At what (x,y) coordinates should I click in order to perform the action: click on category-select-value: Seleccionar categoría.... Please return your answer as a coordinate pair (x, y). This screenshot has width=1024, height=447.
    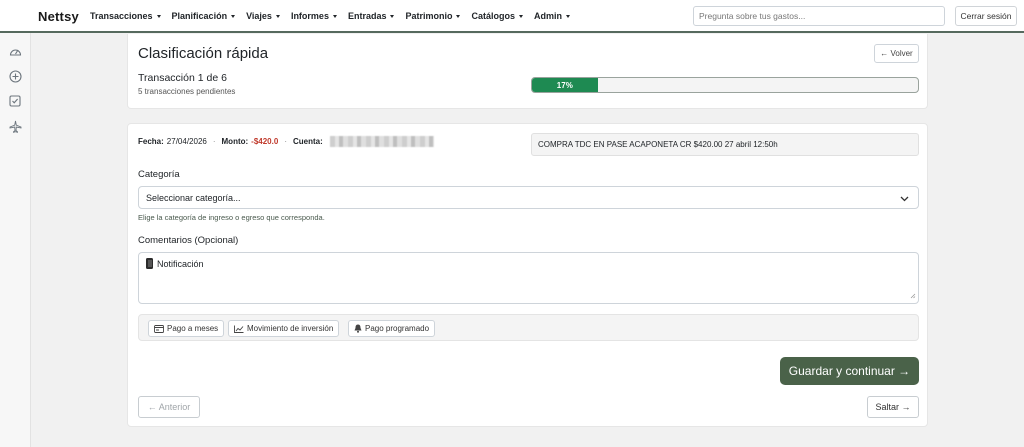
    Looking at the image, I should click on (193, 197).